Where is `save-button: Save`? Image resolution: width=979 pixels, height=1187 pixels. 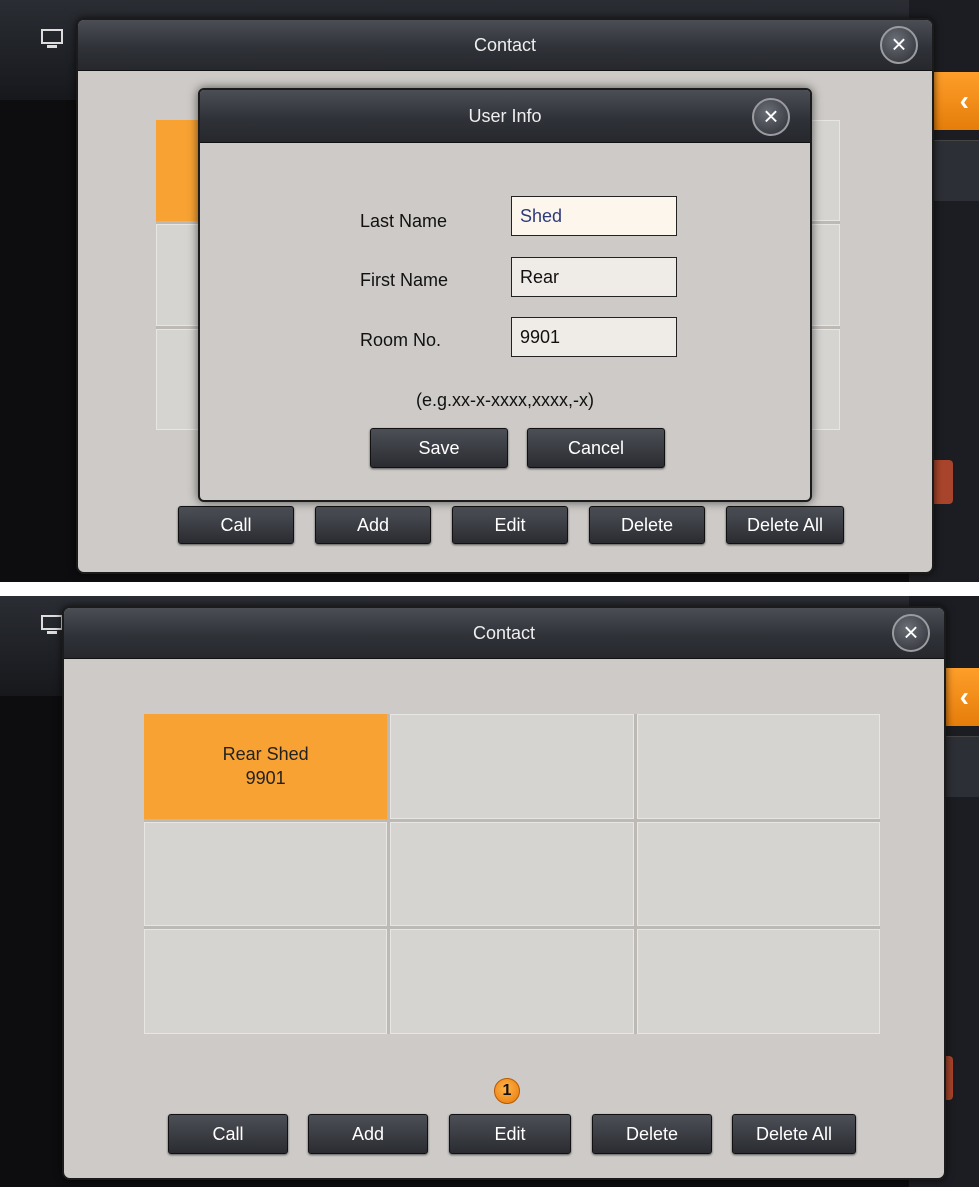
save-button: Save is located at coordinates (439, 448).